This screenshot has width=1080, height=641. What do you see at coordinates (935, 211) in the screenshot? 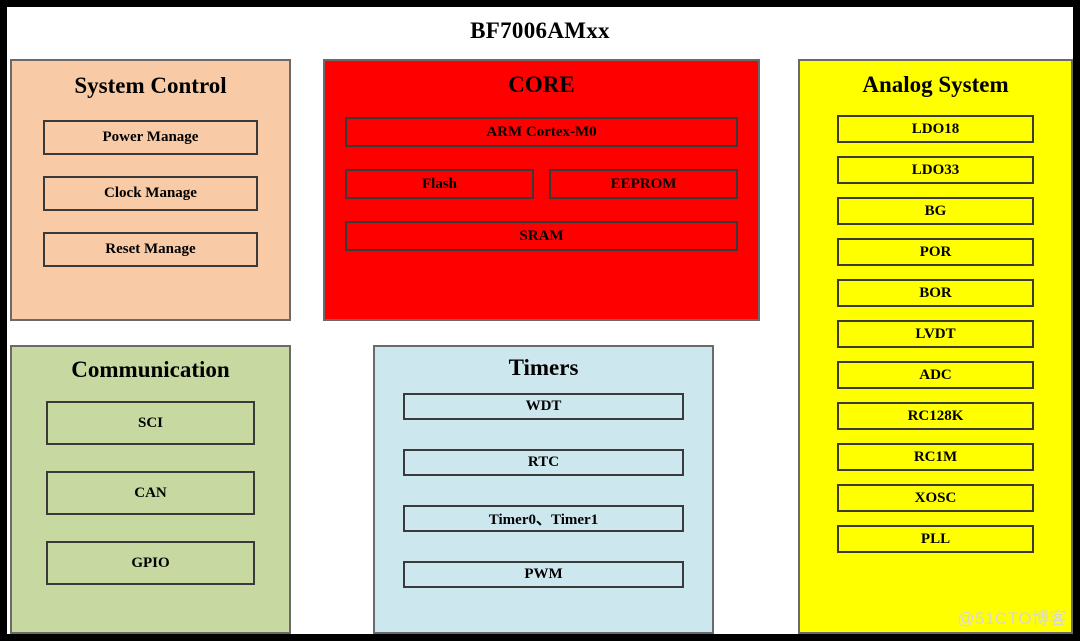
I see `item-bg: BG` at bounding box center [935, 211].